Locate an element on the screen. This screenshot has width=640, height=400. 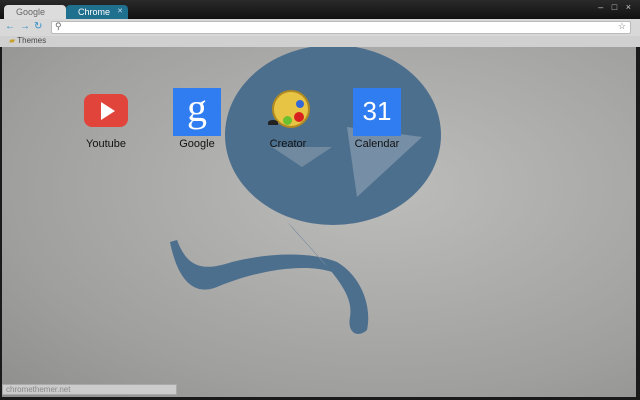
tab-chrome: Chrome ✕ is located at coordinates (97, 12).